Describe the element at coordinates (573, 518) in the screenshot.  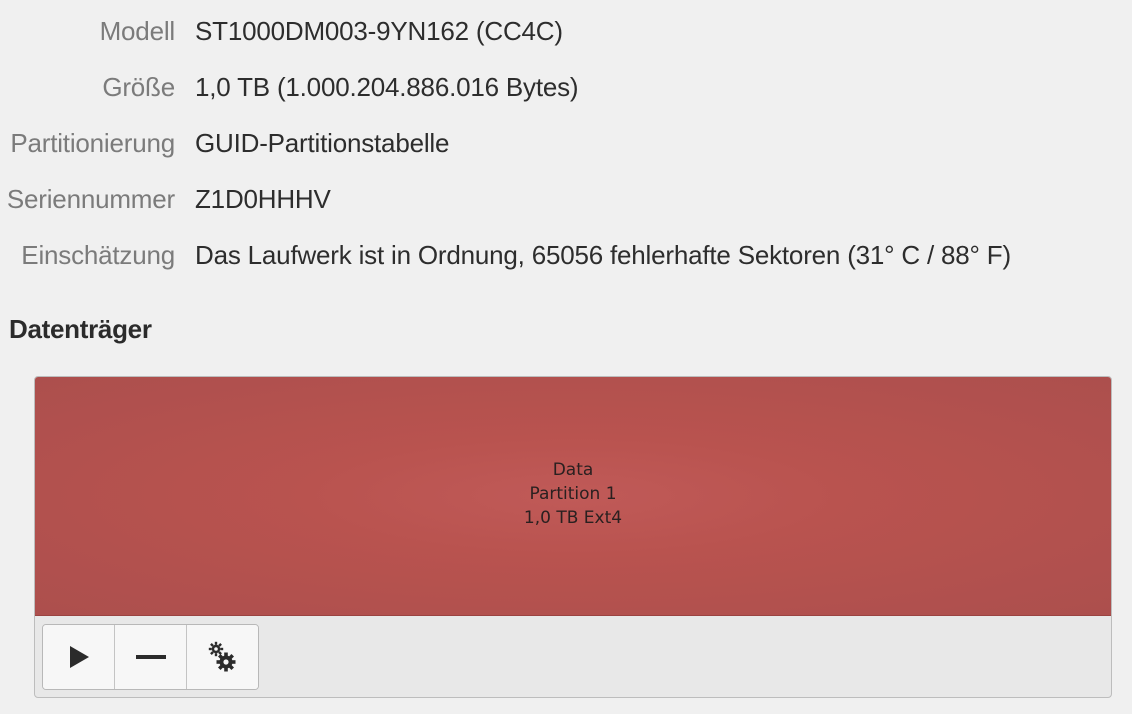
I see `partition-size-filesystem: 1,0 TB Ext4` at that location.